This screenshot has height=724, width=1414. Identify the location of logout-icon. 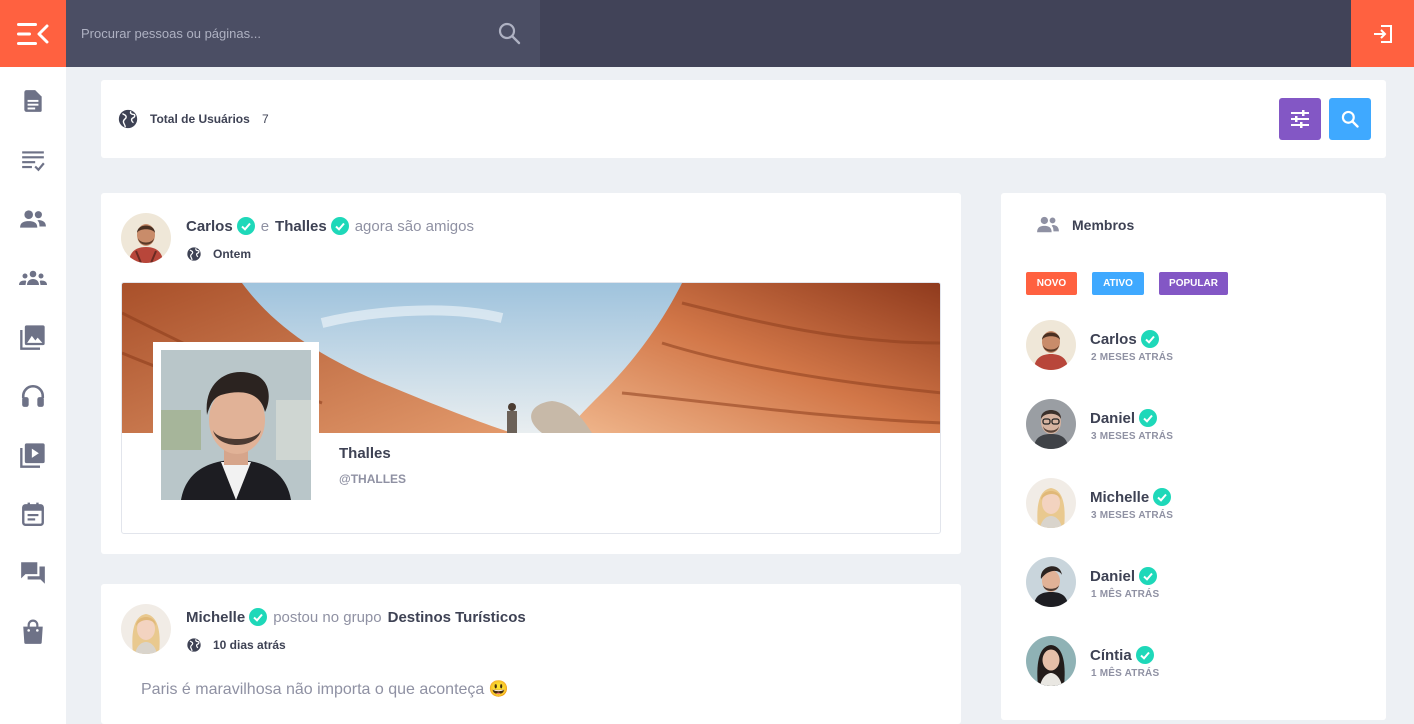
(1382, 33).